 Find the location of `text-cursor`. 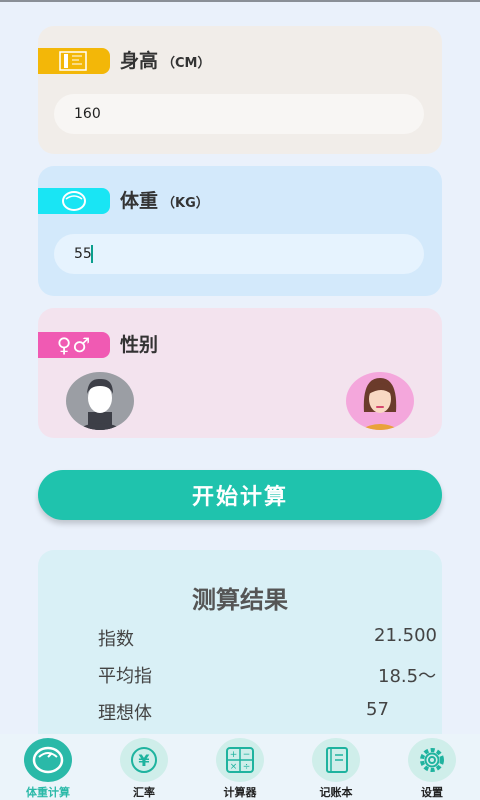

text-cursor is located at coordinates (92, 254).